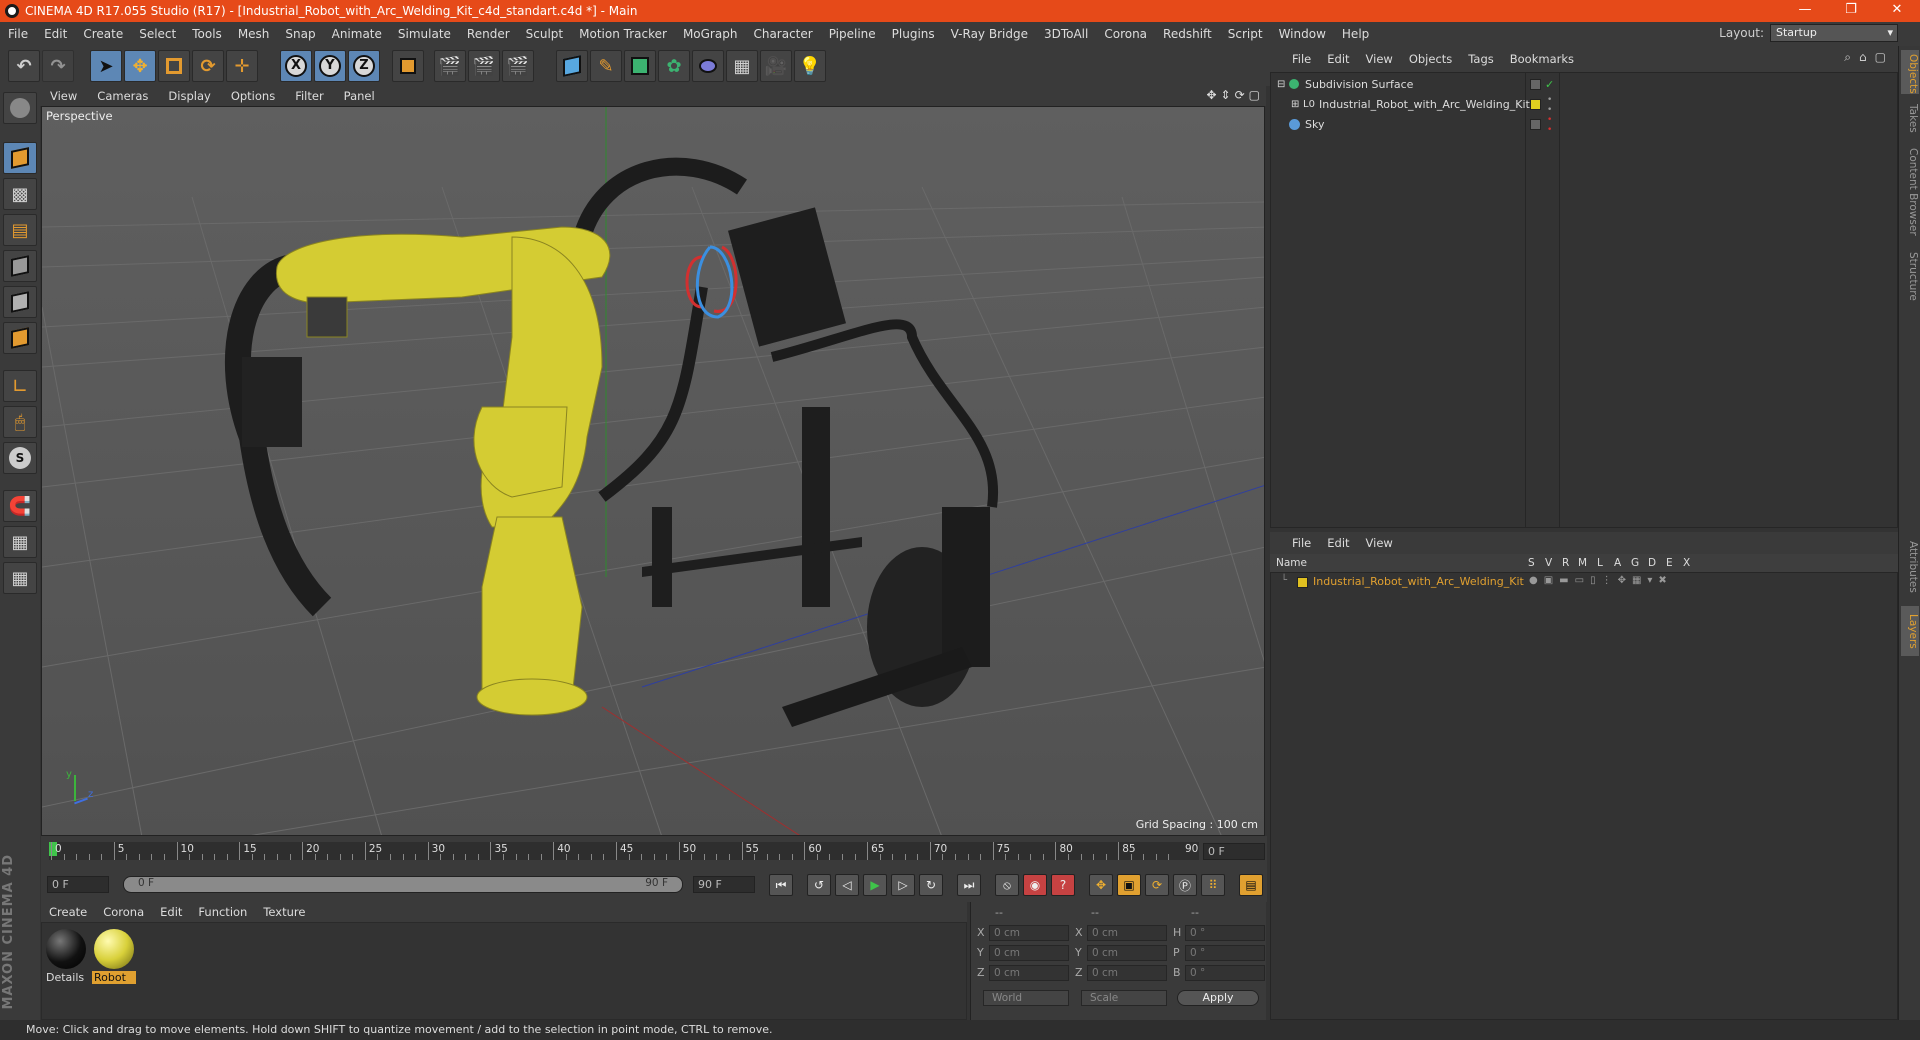 This screenshot has width=1920, height=1040. Describe the element at coordinates (1129, 885) in the screenshot. I see `key-scale-button: ▣` at that location.